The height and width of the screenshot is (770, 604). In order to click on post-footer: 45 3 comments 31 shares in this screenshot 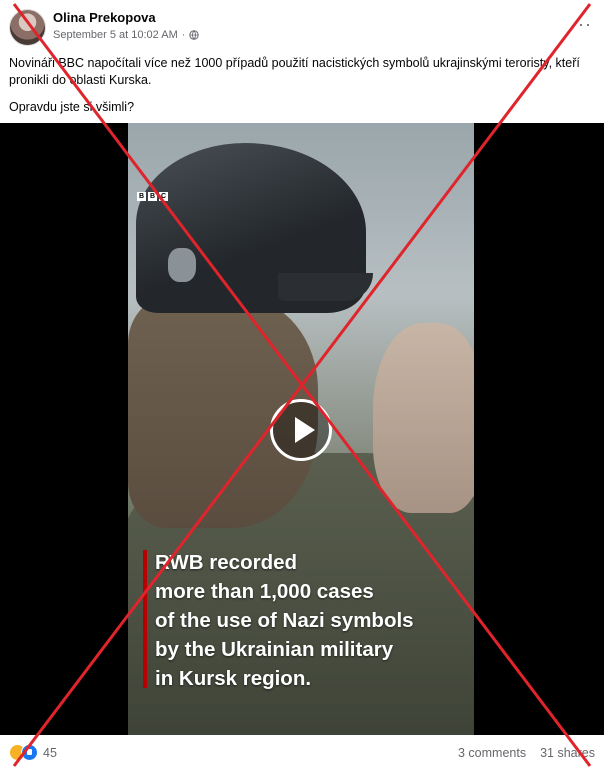, I will do `click(302, 754)`.